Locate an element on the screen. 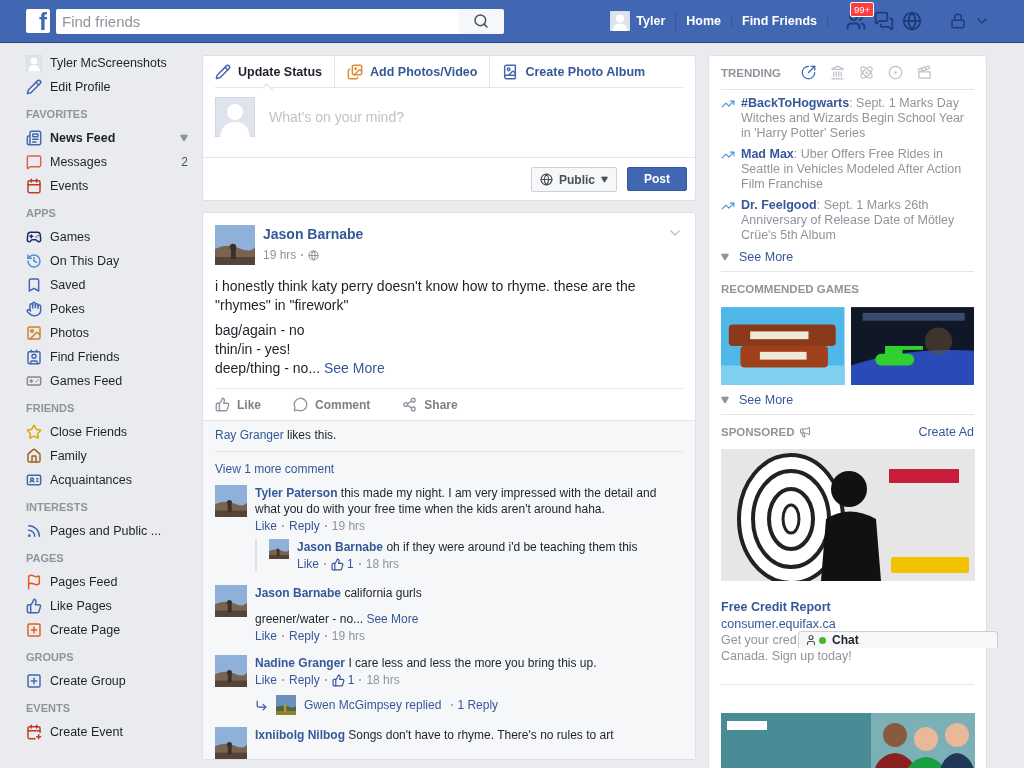  landmark-icon is located at coordinates (838, 72).